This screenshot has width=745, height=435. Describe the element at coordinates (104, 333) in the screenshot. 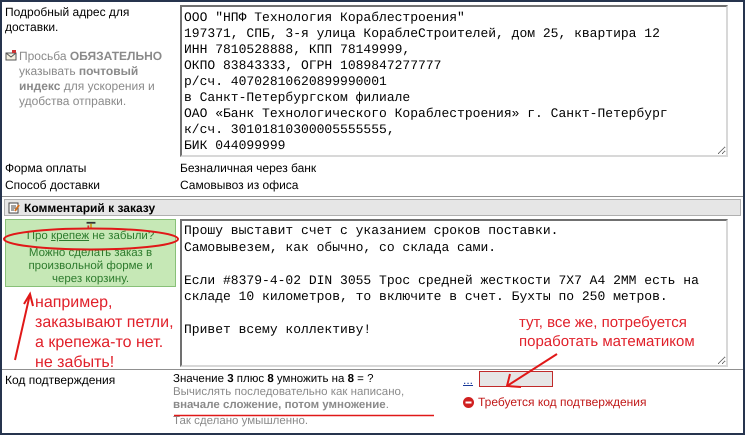

I see `annotation-text: например, заказывают петли, а крепежа-то нет. не забыть!` at that location.